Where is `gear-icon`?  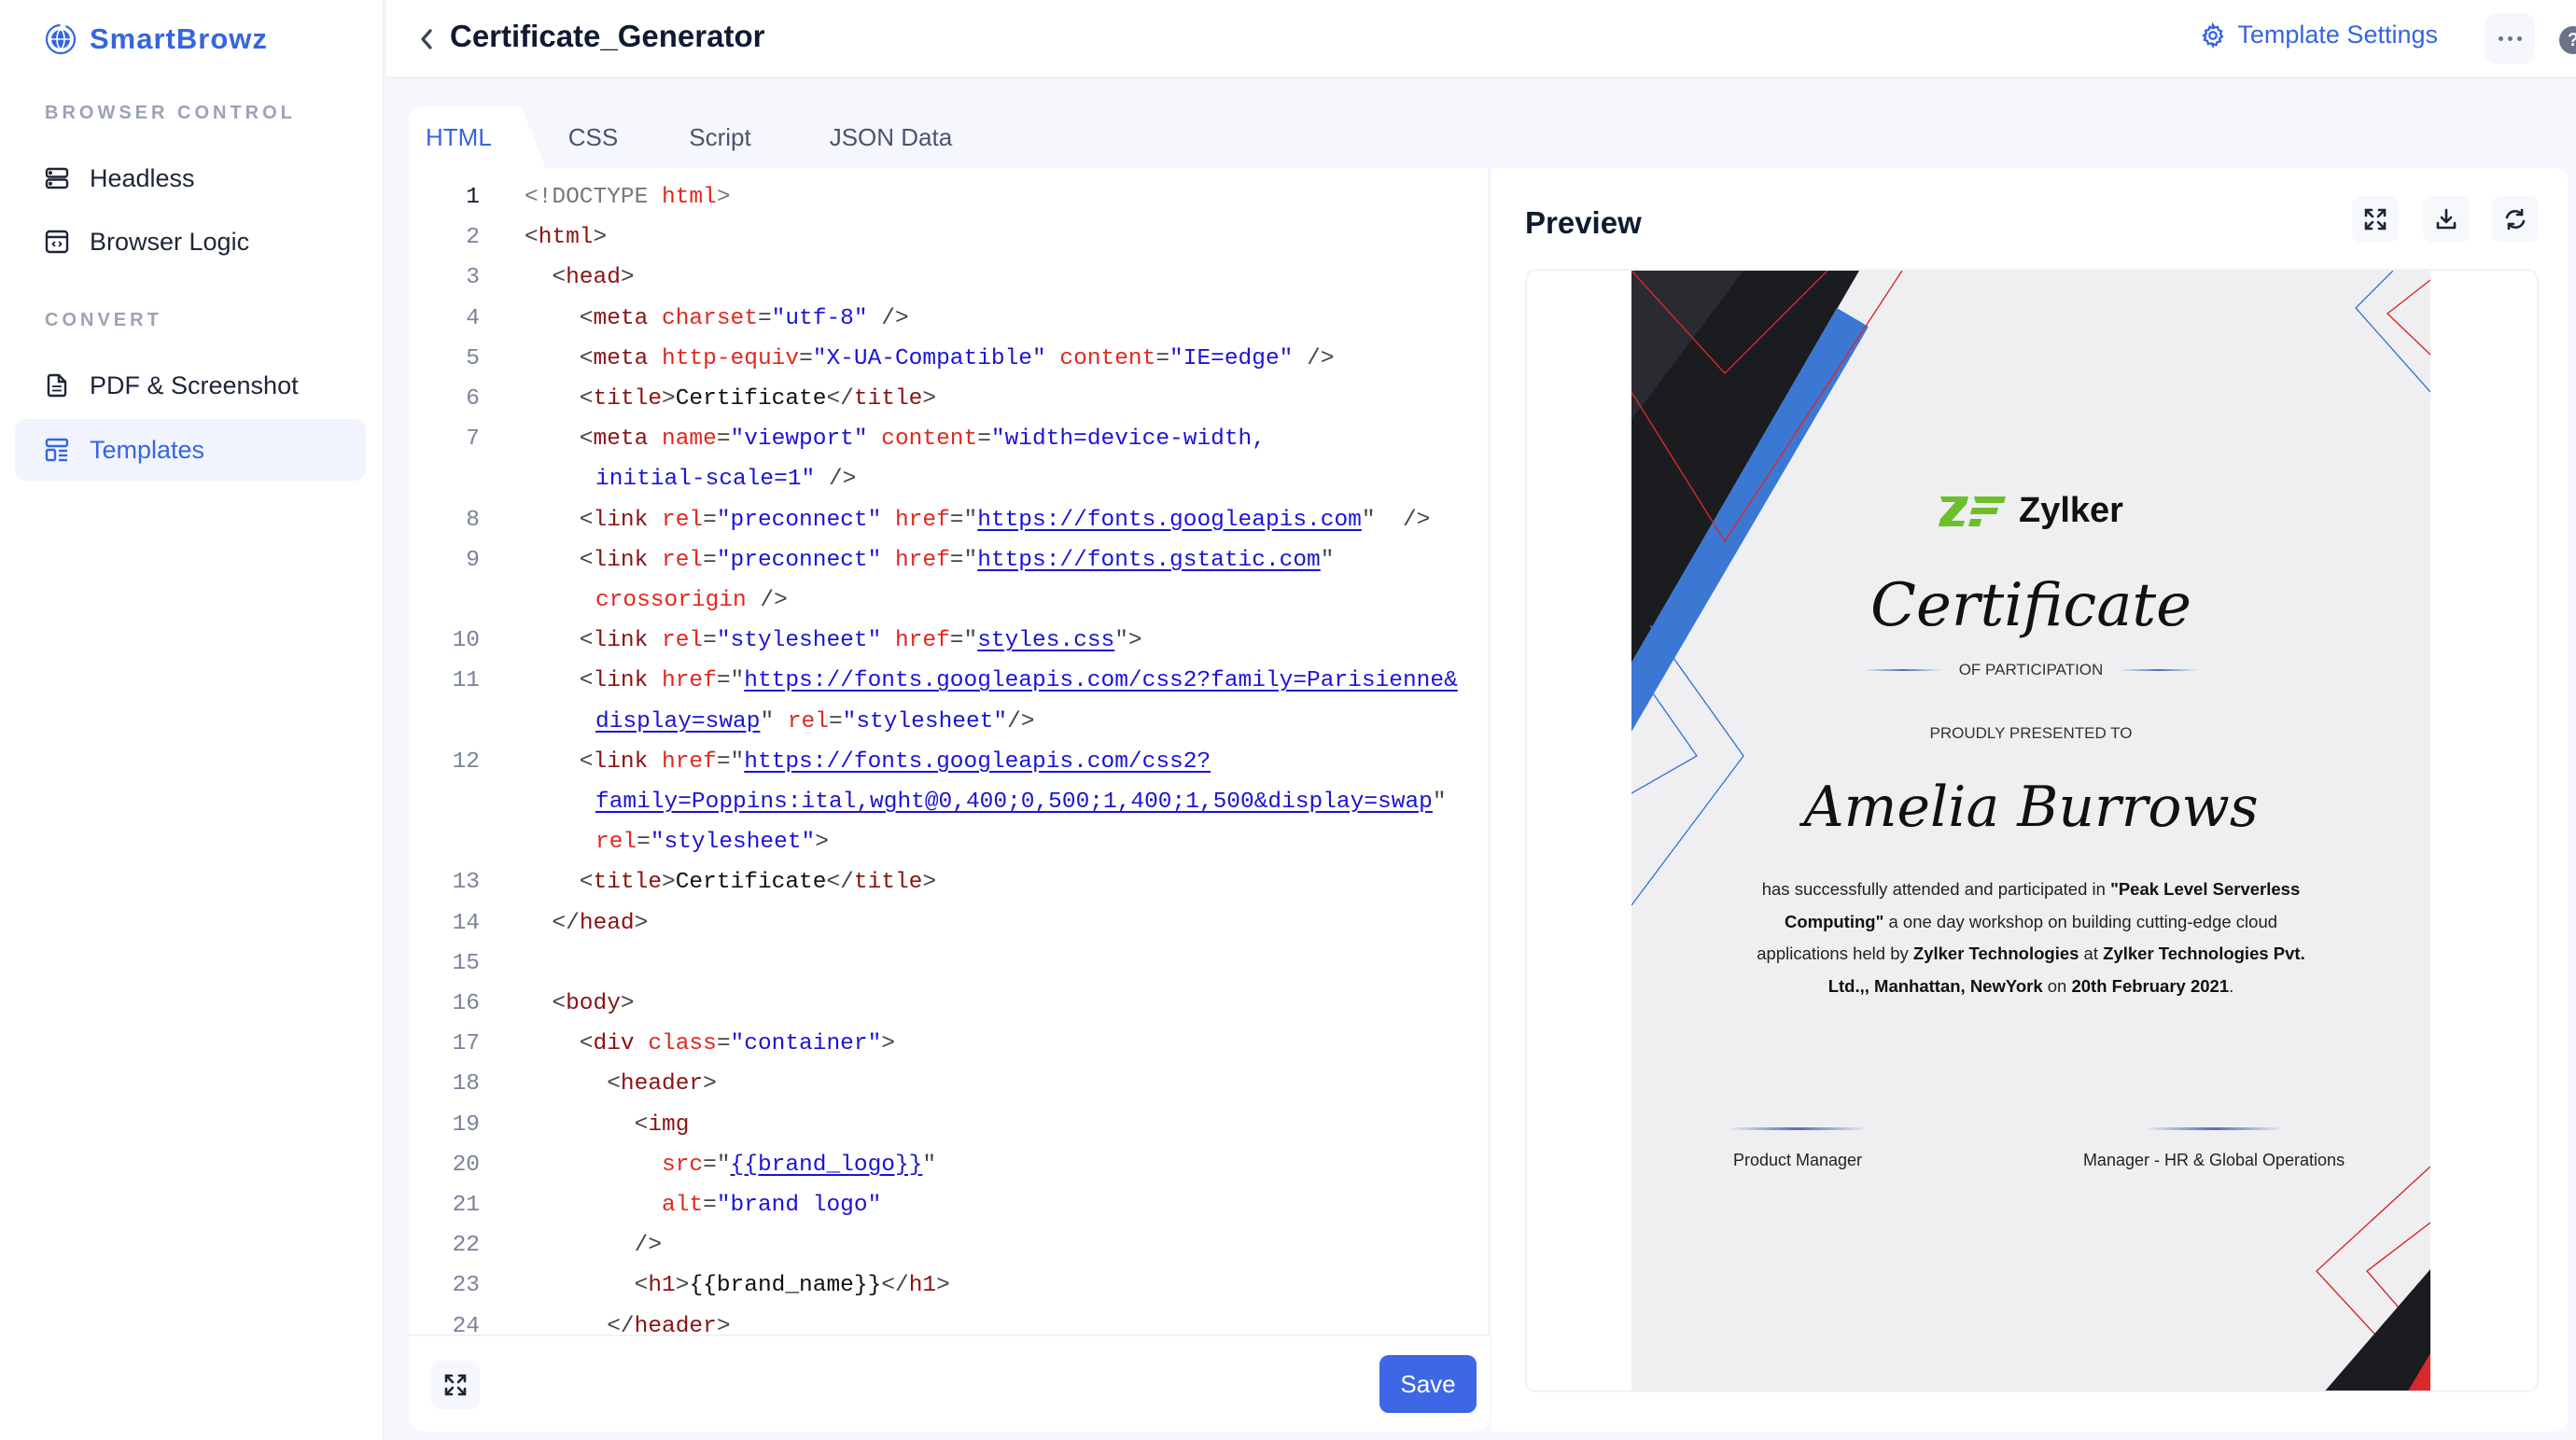 gear-icon is located at coordinates (2213, 35).